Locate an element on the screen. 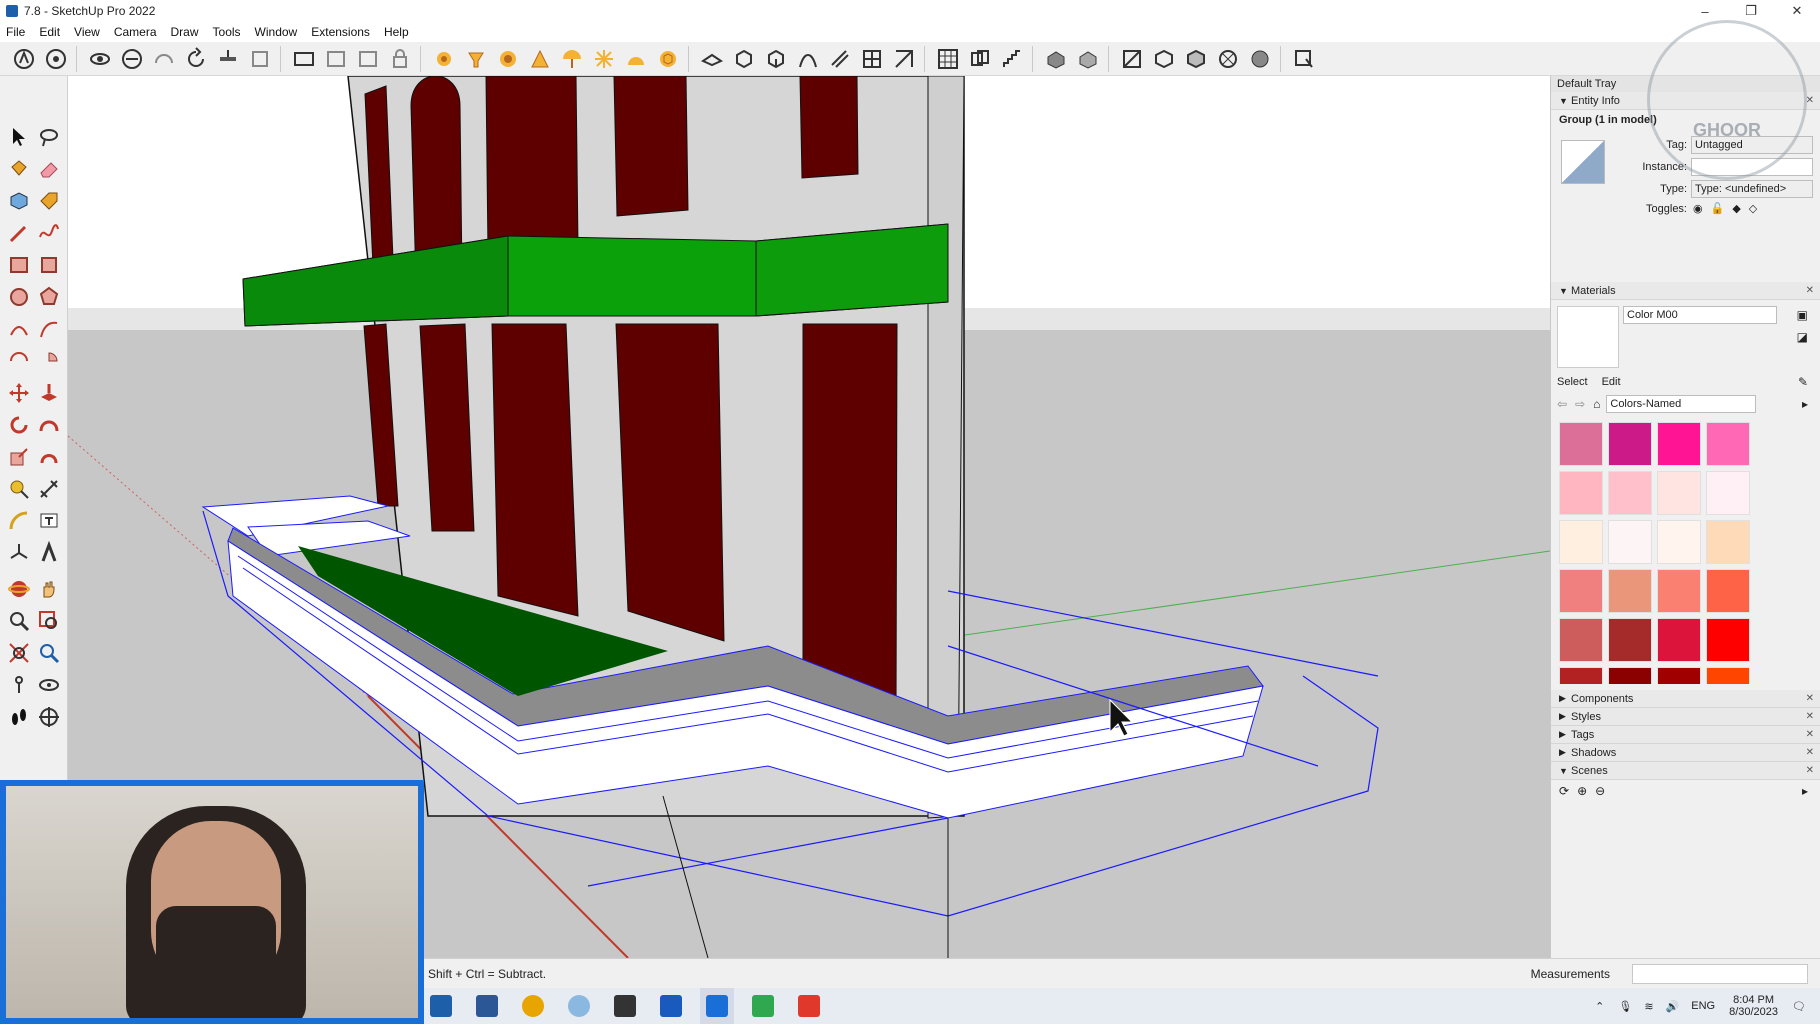 The width and height of the screenshot is (1820, 1024). sandbox-icon is located at coordinates (132, 59).